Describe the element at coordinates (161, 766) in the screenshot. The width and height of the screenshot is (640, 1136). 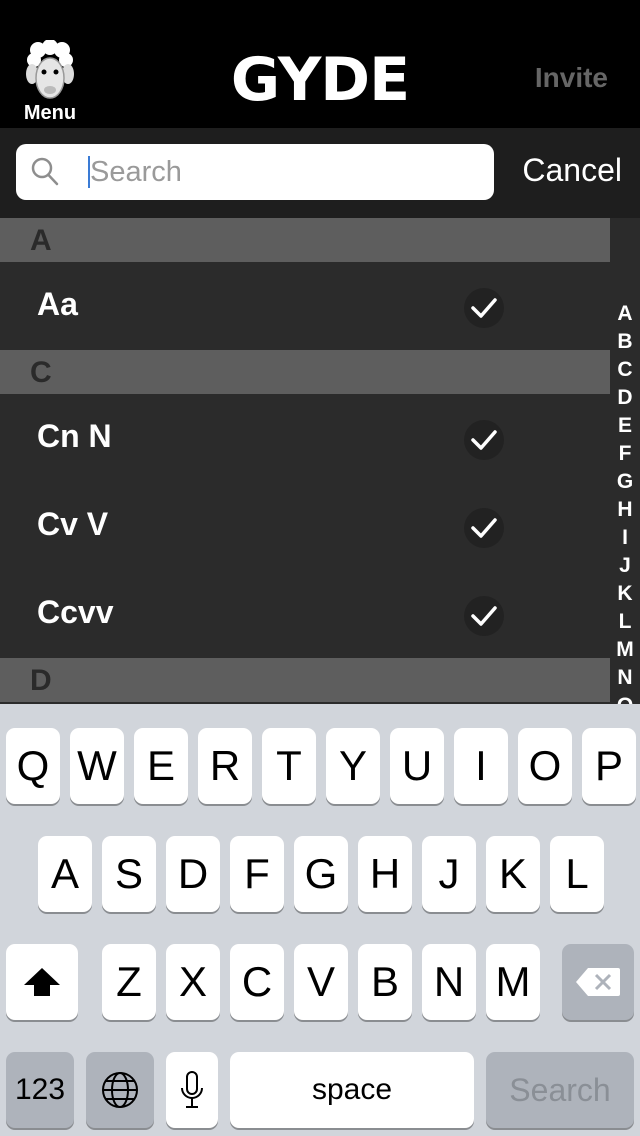
I see `key-e: E` at that location.